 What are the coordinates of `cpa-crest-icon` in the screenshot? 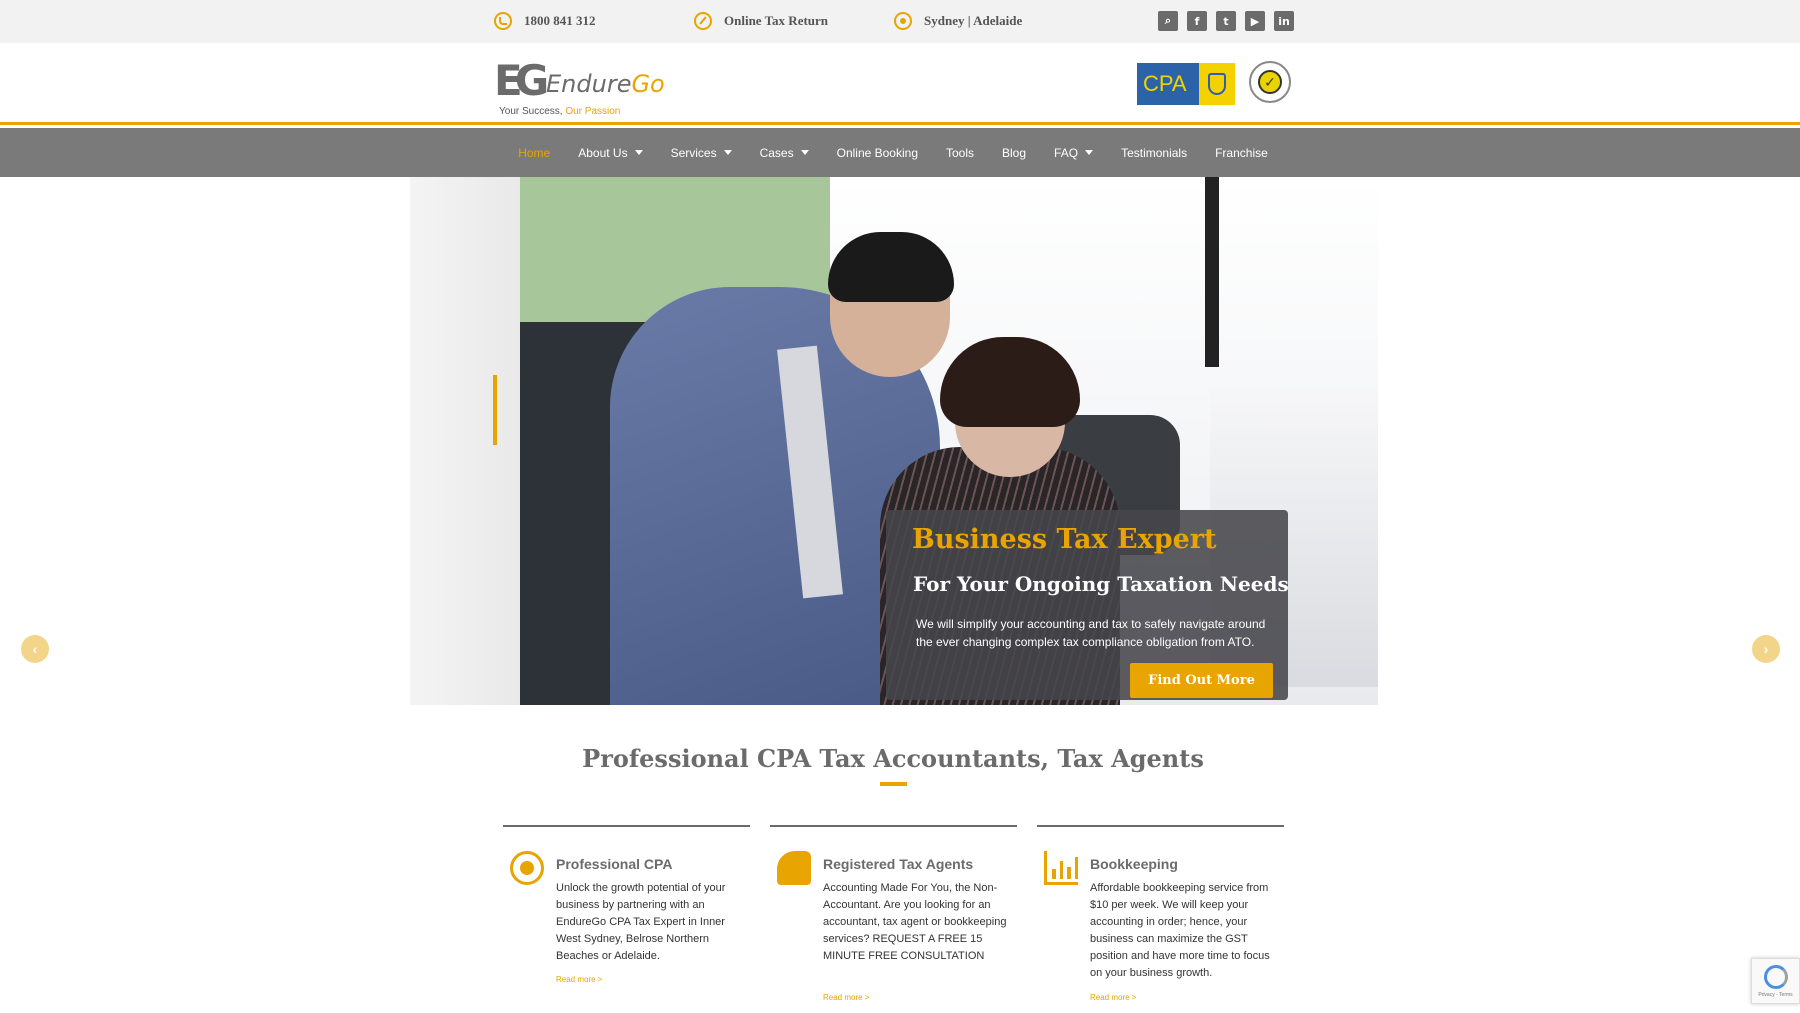 It's located at (1217, 84).